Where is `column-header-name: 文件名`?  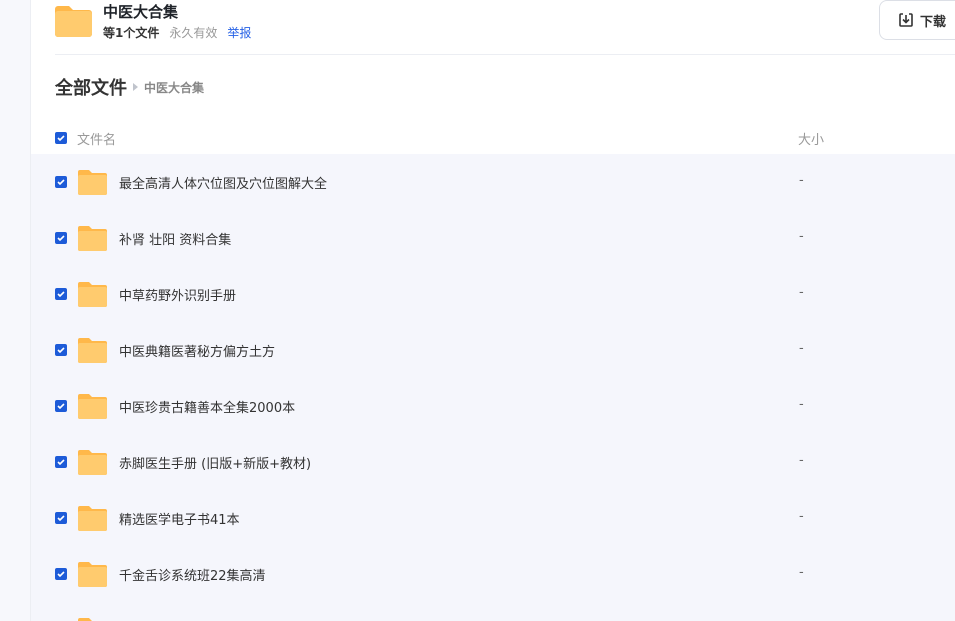
column-header-name: 文件名 is located at coordinates (96, 138).